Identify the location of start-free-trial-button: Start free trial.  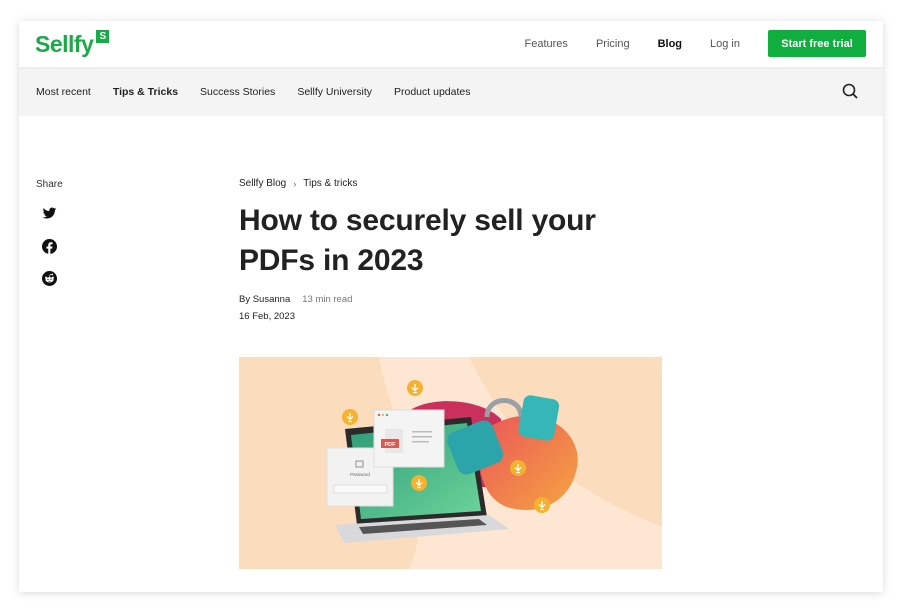
(817, 43).